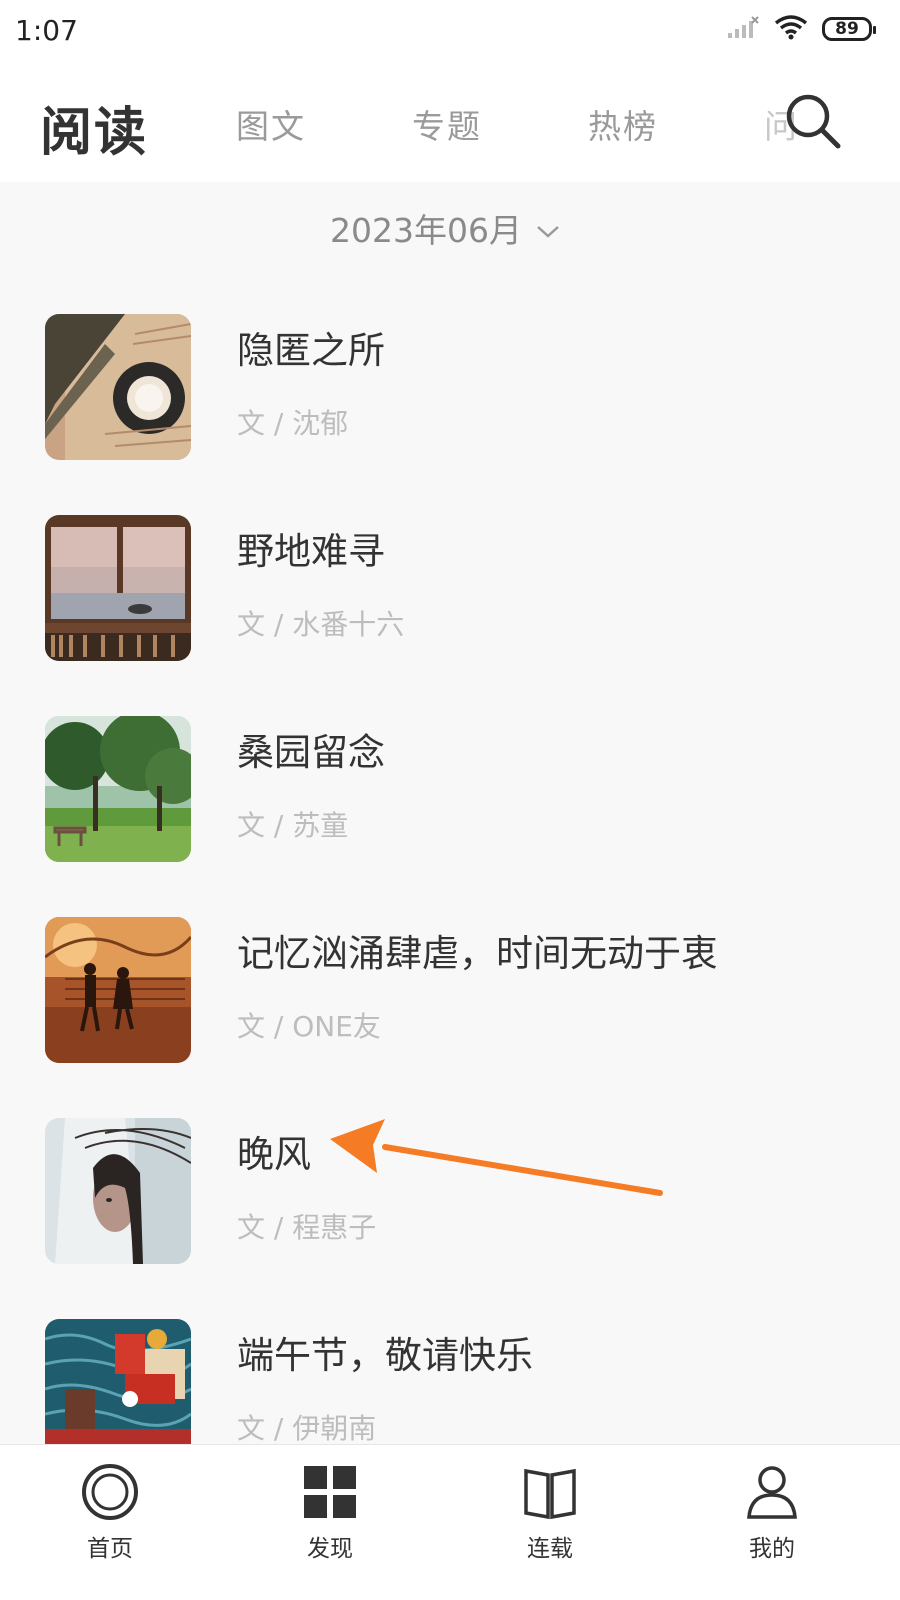 The height and width of the screenshot is (1600, 900). Describe the element at coordinates (46, 30) in the screenshot. I see `status-time: 1:07` at that location.